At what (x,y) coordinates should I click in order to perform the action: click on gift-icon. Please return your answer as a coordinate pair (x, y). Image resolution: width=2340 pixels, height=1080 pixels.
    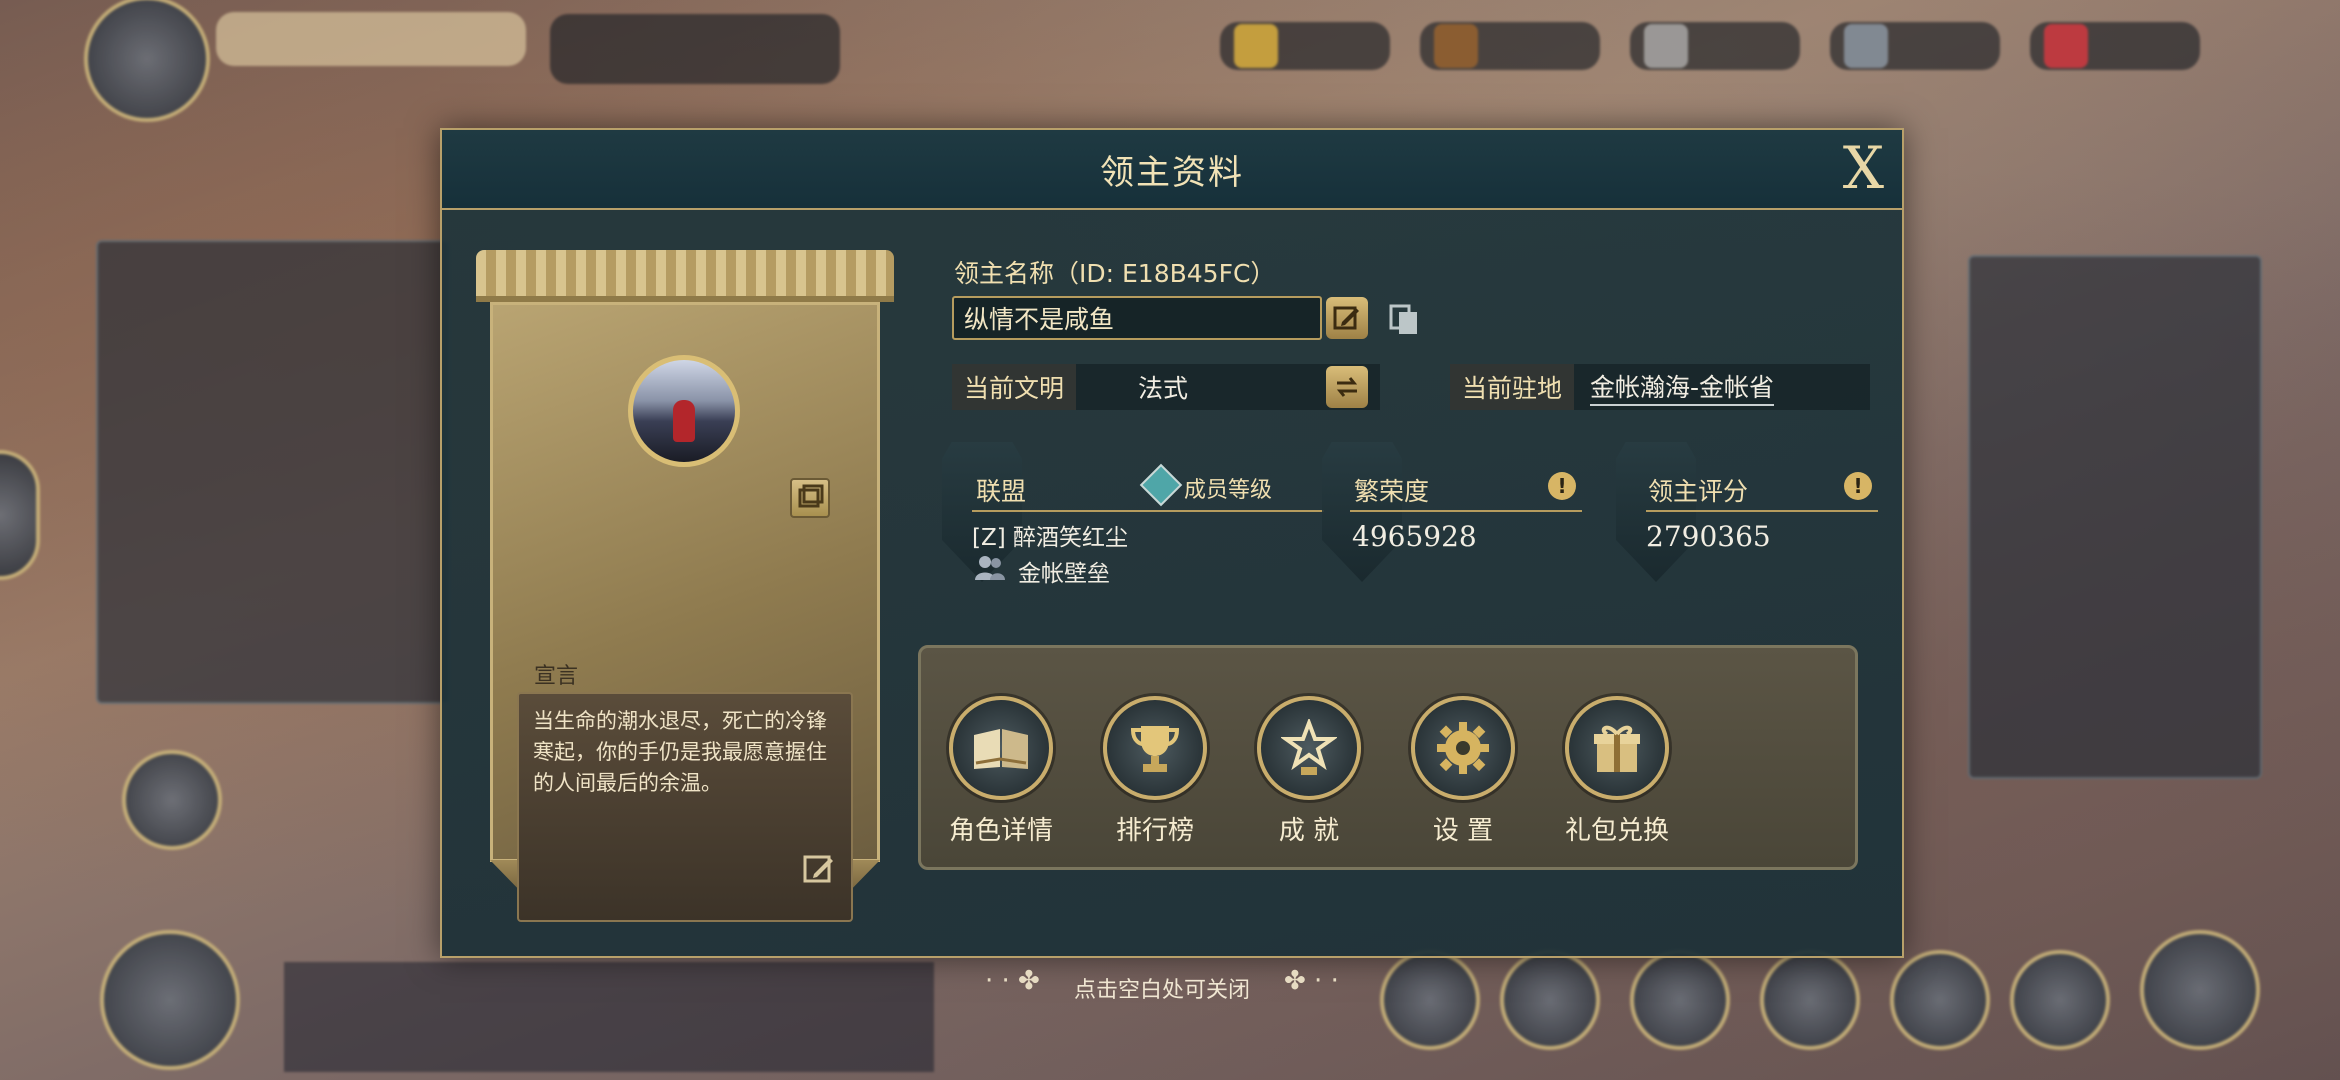
    Looking at the image, I should click on (1617, 748).